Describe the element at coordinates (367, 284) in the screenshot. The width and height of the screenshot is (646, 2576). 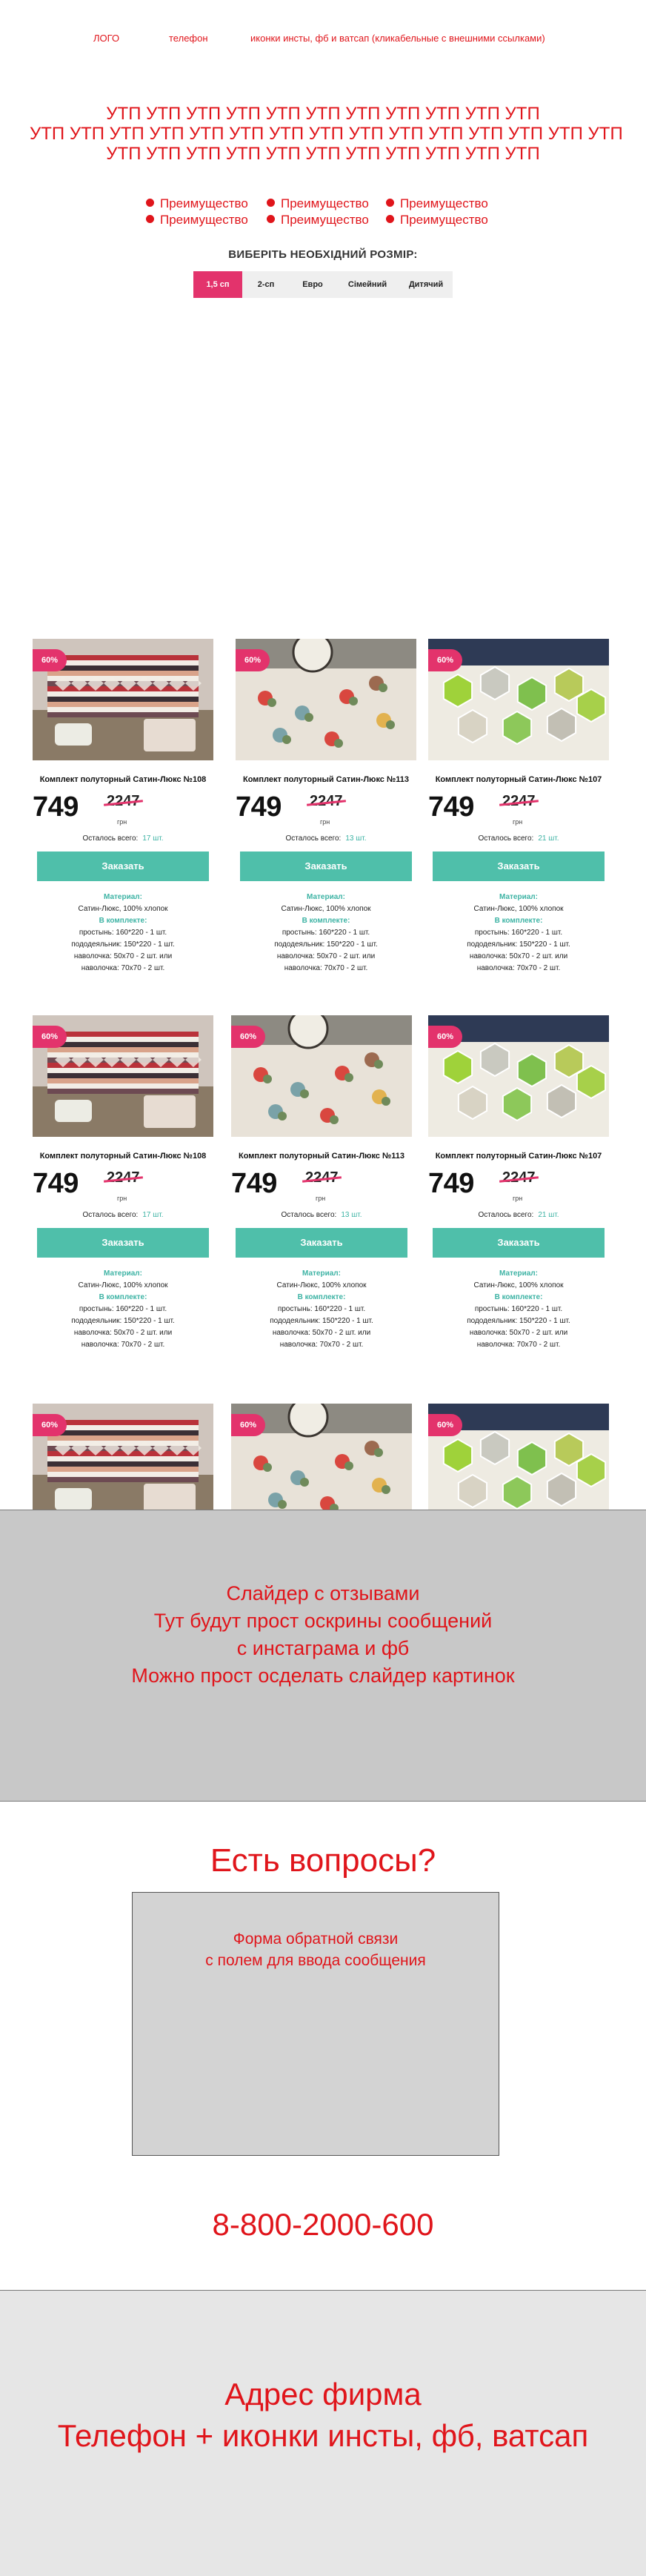
I see `tab-size-family: Сімейний` at that location.